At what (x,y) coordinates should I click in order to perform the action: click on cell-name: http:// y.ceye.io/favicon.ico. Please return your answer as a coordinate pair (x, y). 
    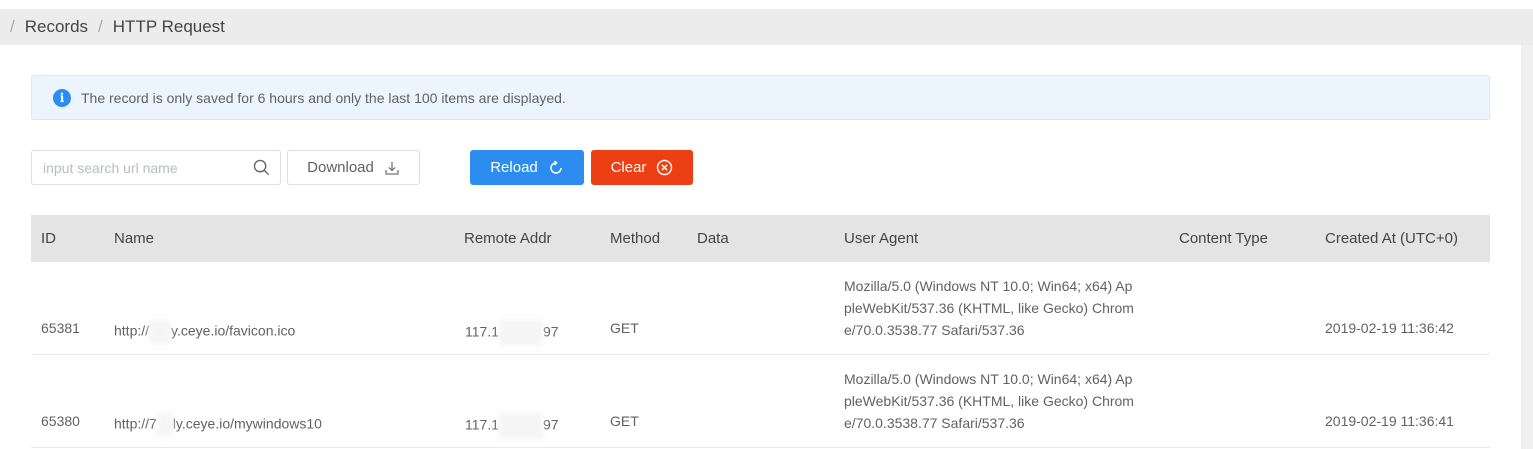
    Looking at the image, I should click on (204, 332).